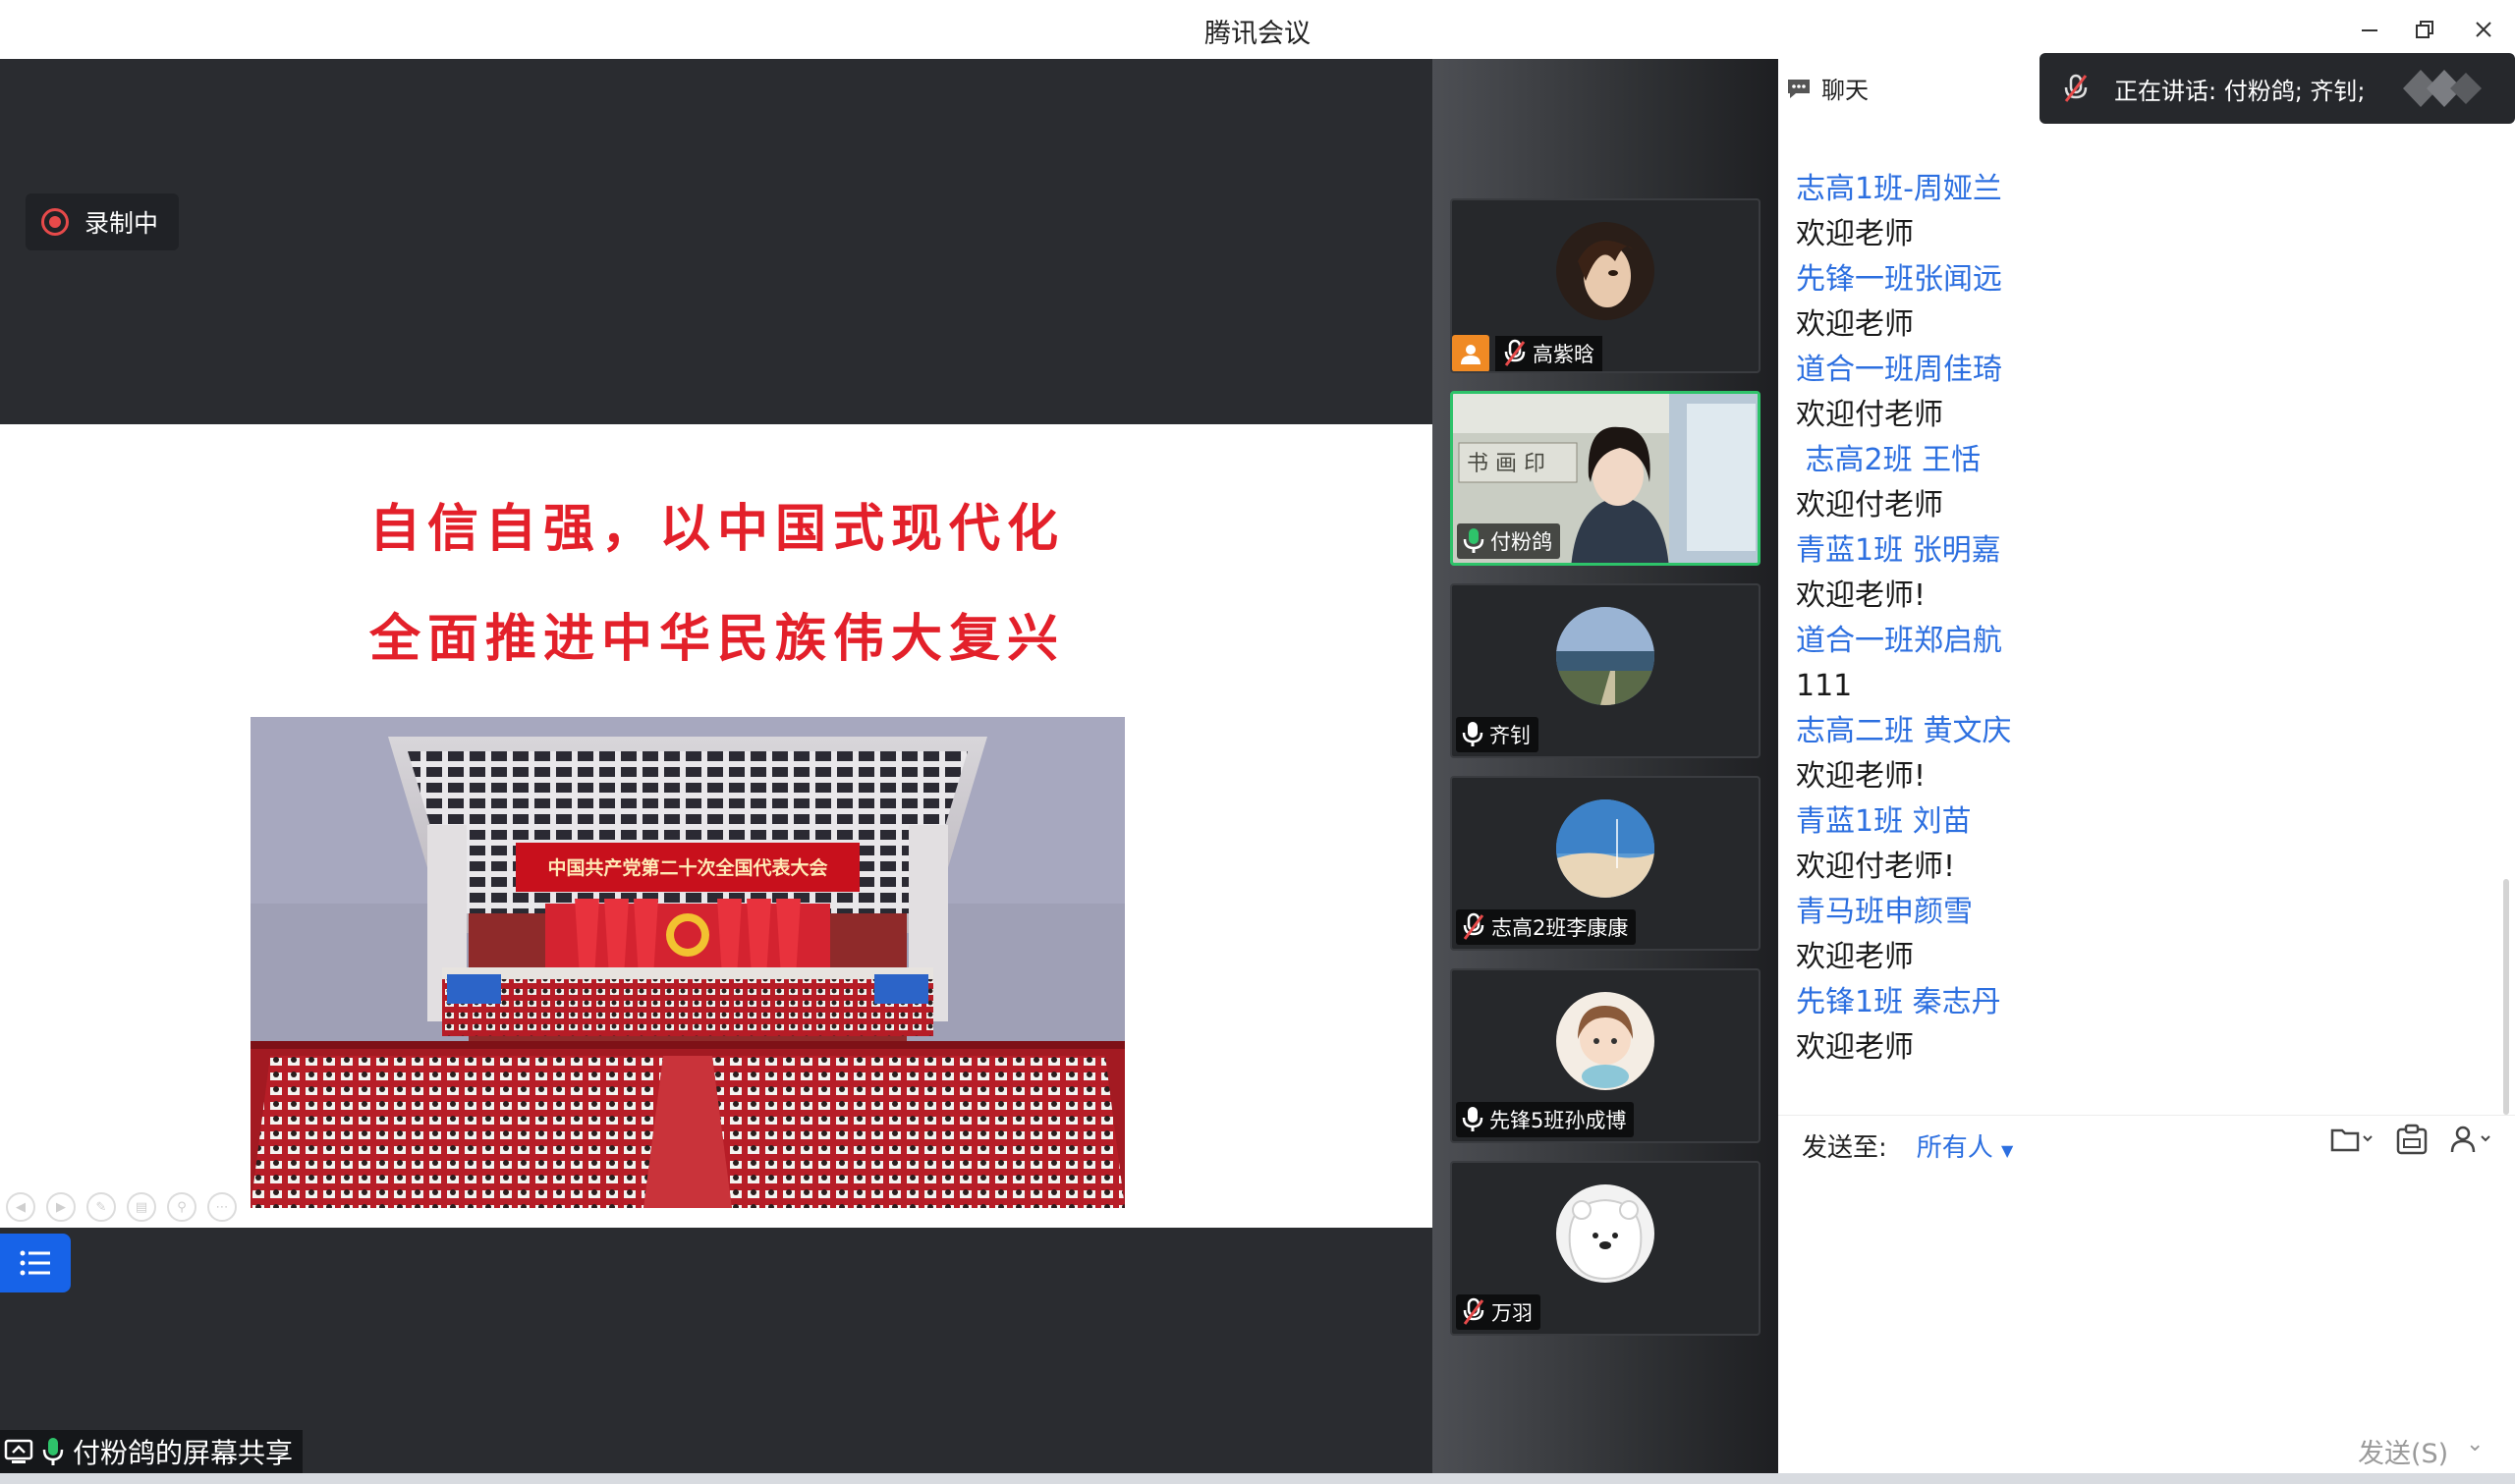  I want to click on participant-video-column: 高紫晗 书 画 印 付粉鸽 齐钊 志高2班李康康 先锋5班孙成博 万羽, so click(1605, 766).